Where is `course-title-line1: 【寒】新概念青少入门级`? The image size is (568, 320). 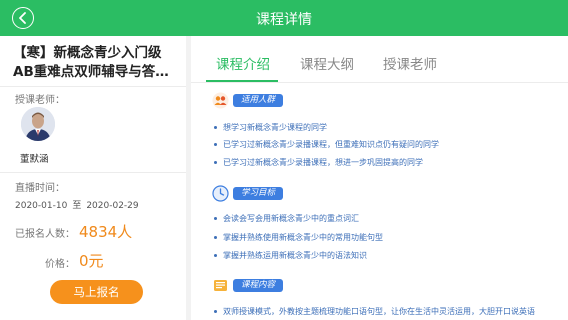 course-title-line1: 【寒】新概念青少入门级 is located at coordinates (87, 53).